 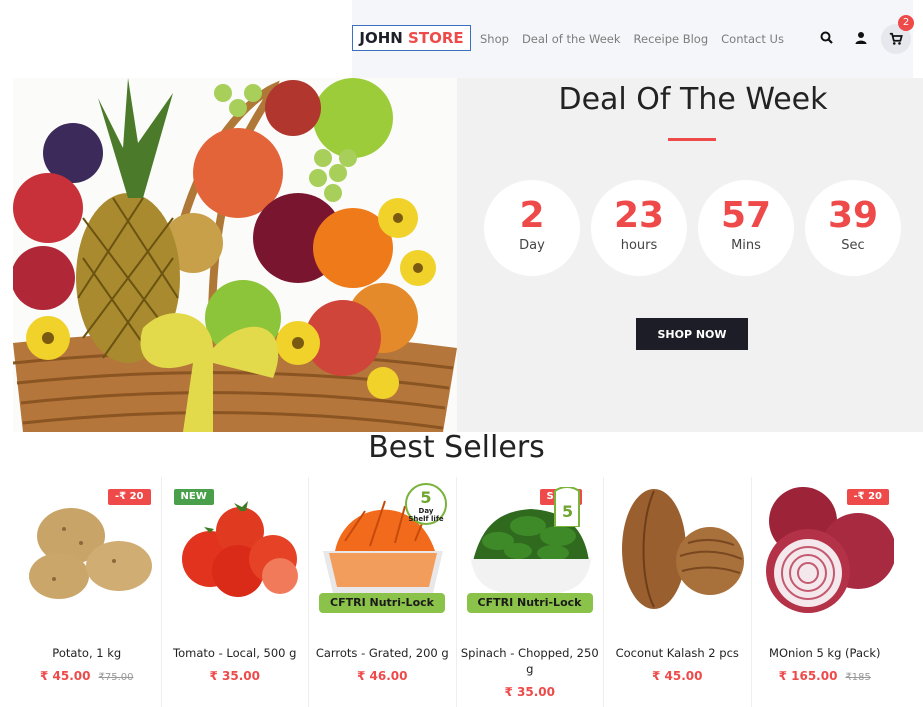 I want to click on countdown-days-label: Day, so click(x=532, y=245).